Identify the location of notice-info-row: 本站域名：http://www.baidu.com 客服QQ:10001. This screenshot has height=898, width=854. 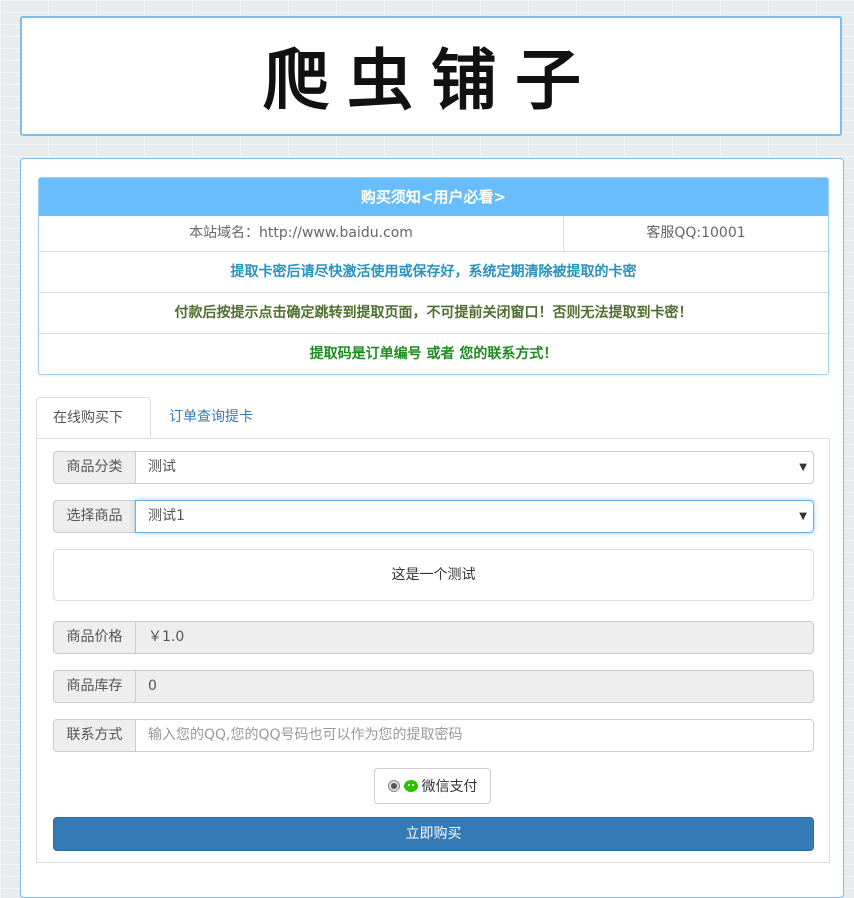
(433, 234).